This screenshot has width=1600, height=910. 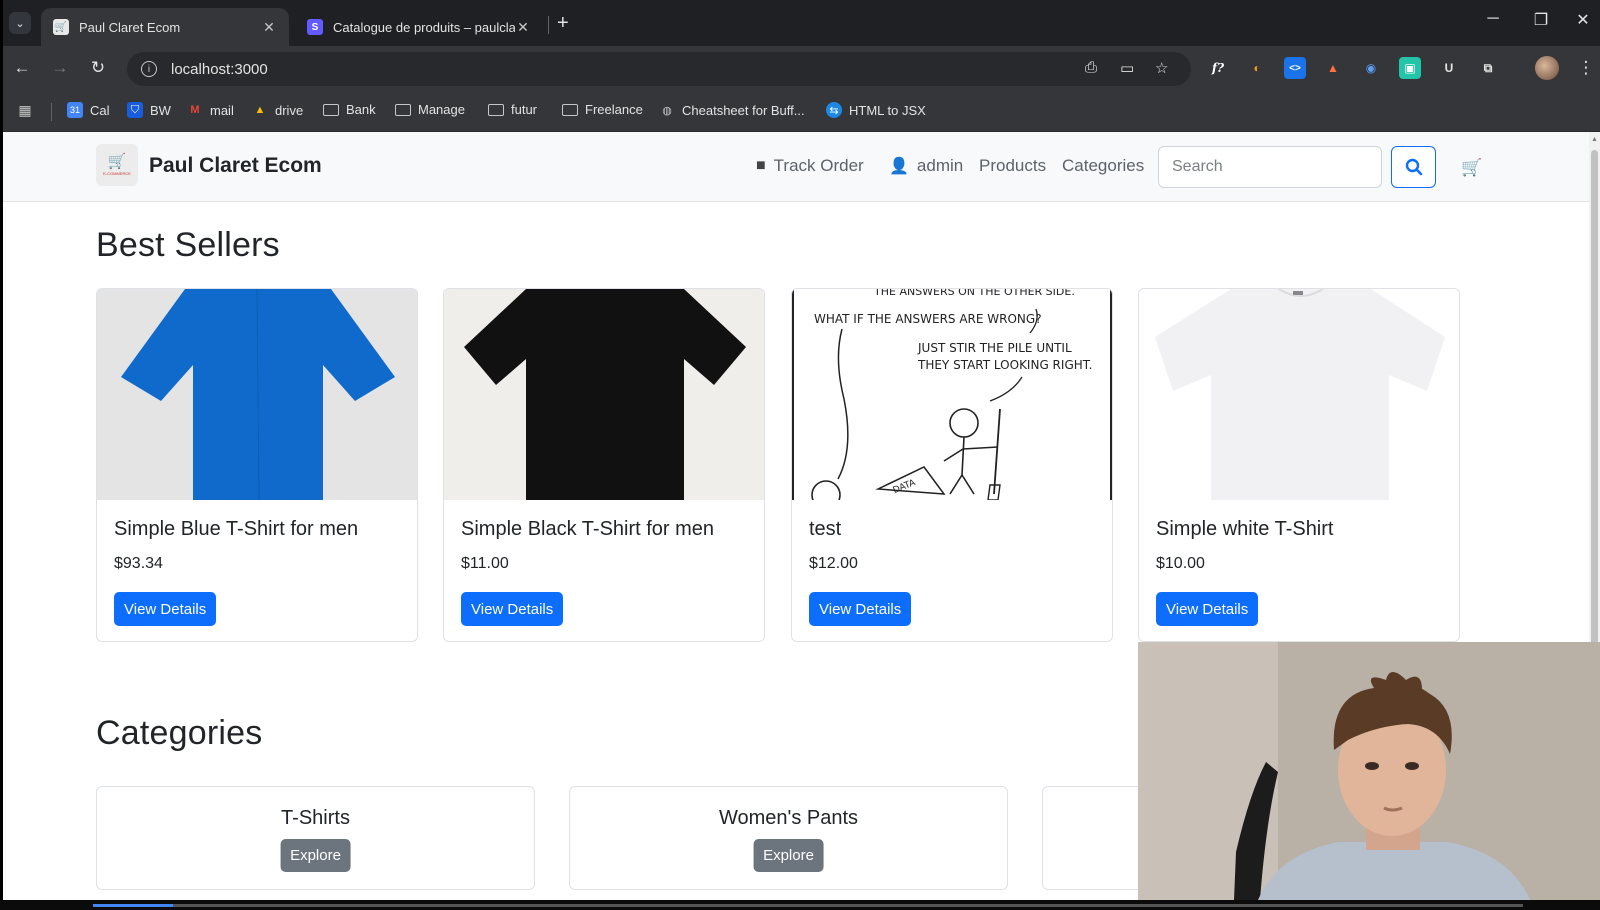 What do you see at coordinates (512, 109) in the screenshot?
I see `bookmark-folder-futur: futur` at bounding box center [512, 109].